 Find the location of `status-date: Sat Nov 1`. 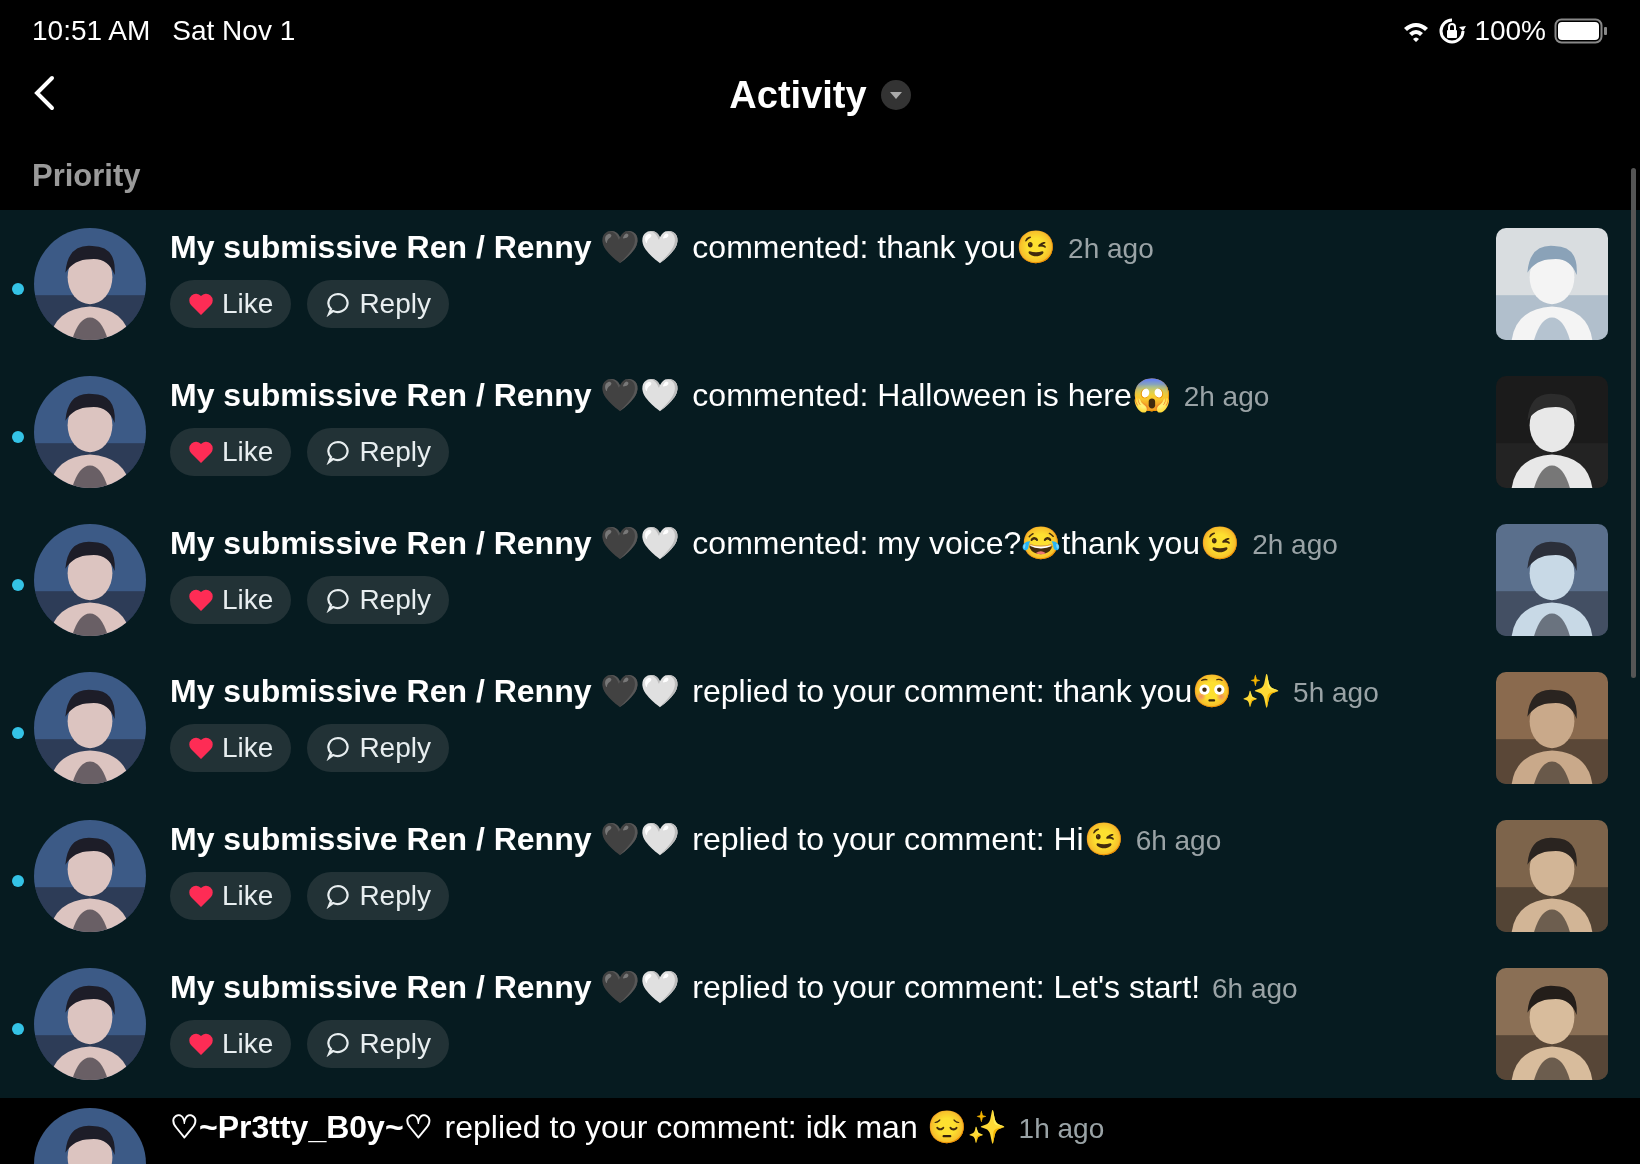

status-date: Sat Nov 1 is located at coordinates (234, 31).